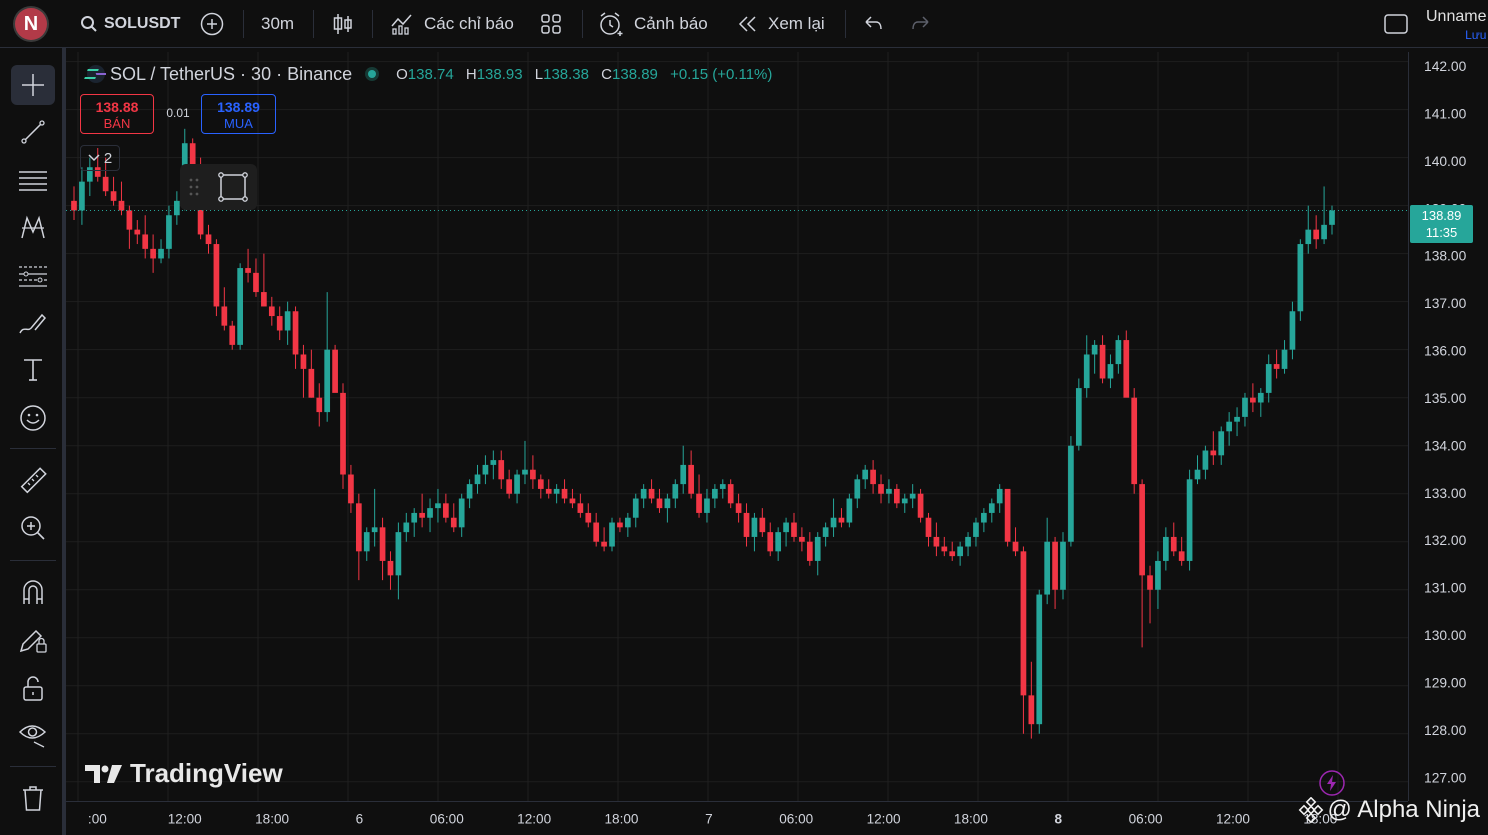 This screenshot has height=835, width=1488. Describe the element at coordinates (238, 107) in the screenshot. I see `buy-price: 138.89` at that location.